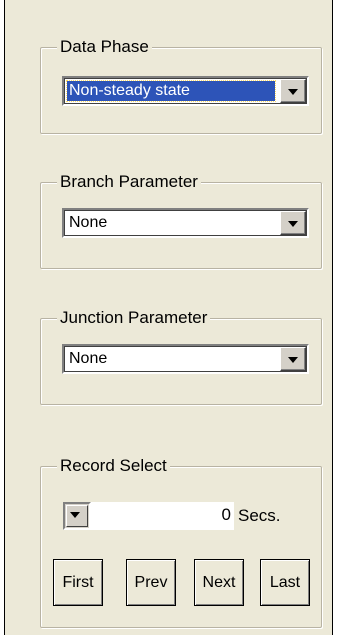  I want to click on junction-parameter-value: None, so click(88, 358).